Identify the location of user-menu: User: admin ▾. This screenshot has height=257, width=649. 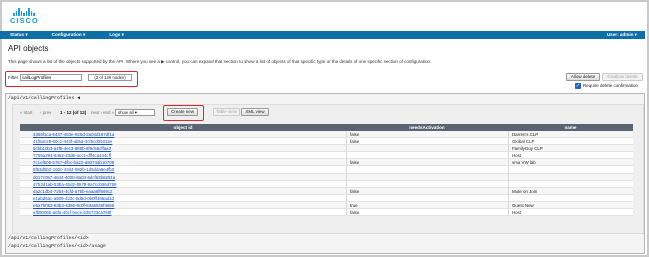
(622, 35).